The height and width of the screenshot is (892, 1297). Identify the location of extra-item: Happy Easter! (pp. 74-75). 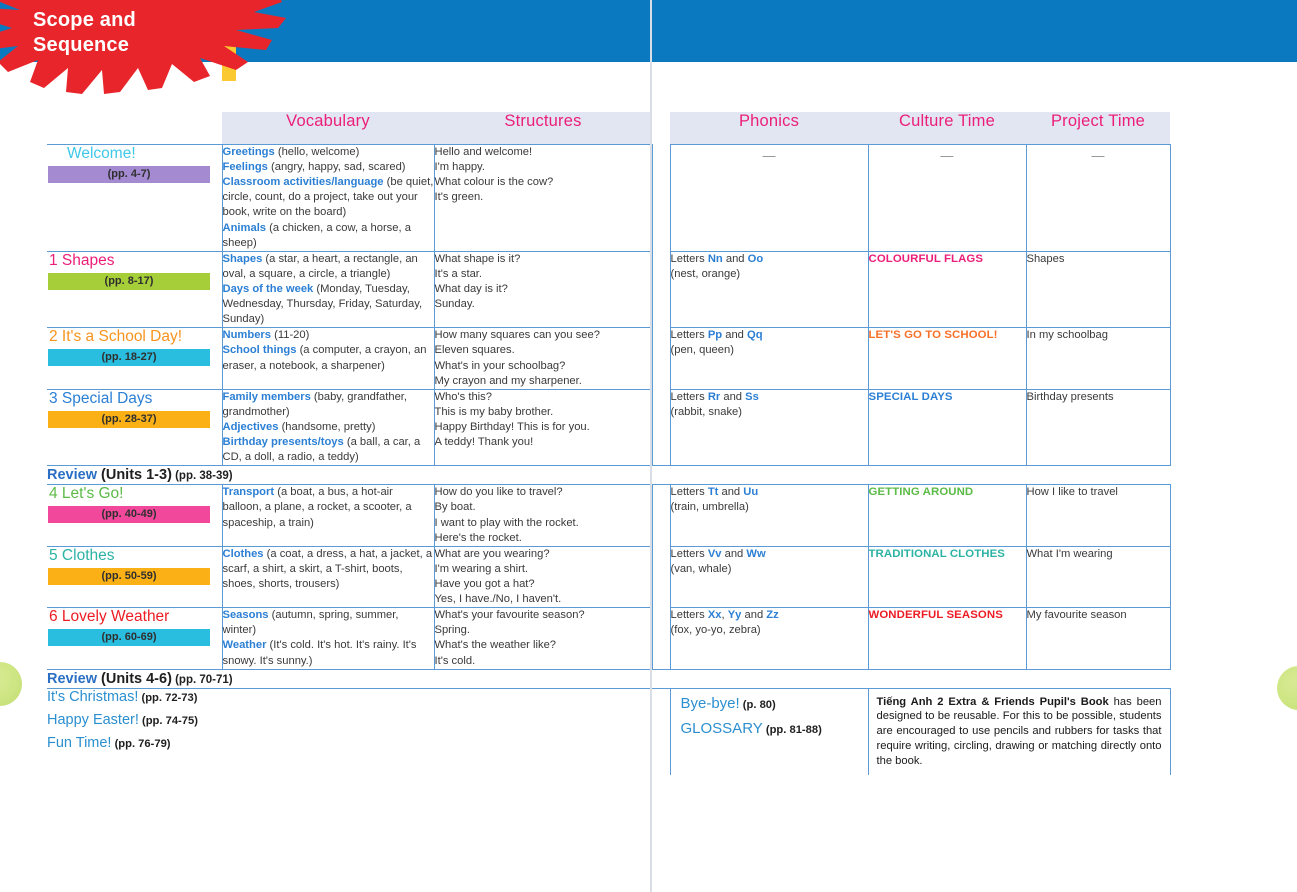
(122, 719).